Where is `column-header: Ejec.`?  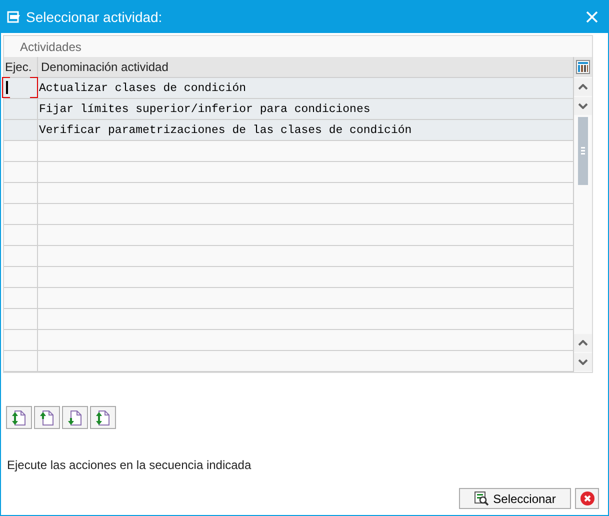 column-header: Ejec. is located at coordinates (21, 67).